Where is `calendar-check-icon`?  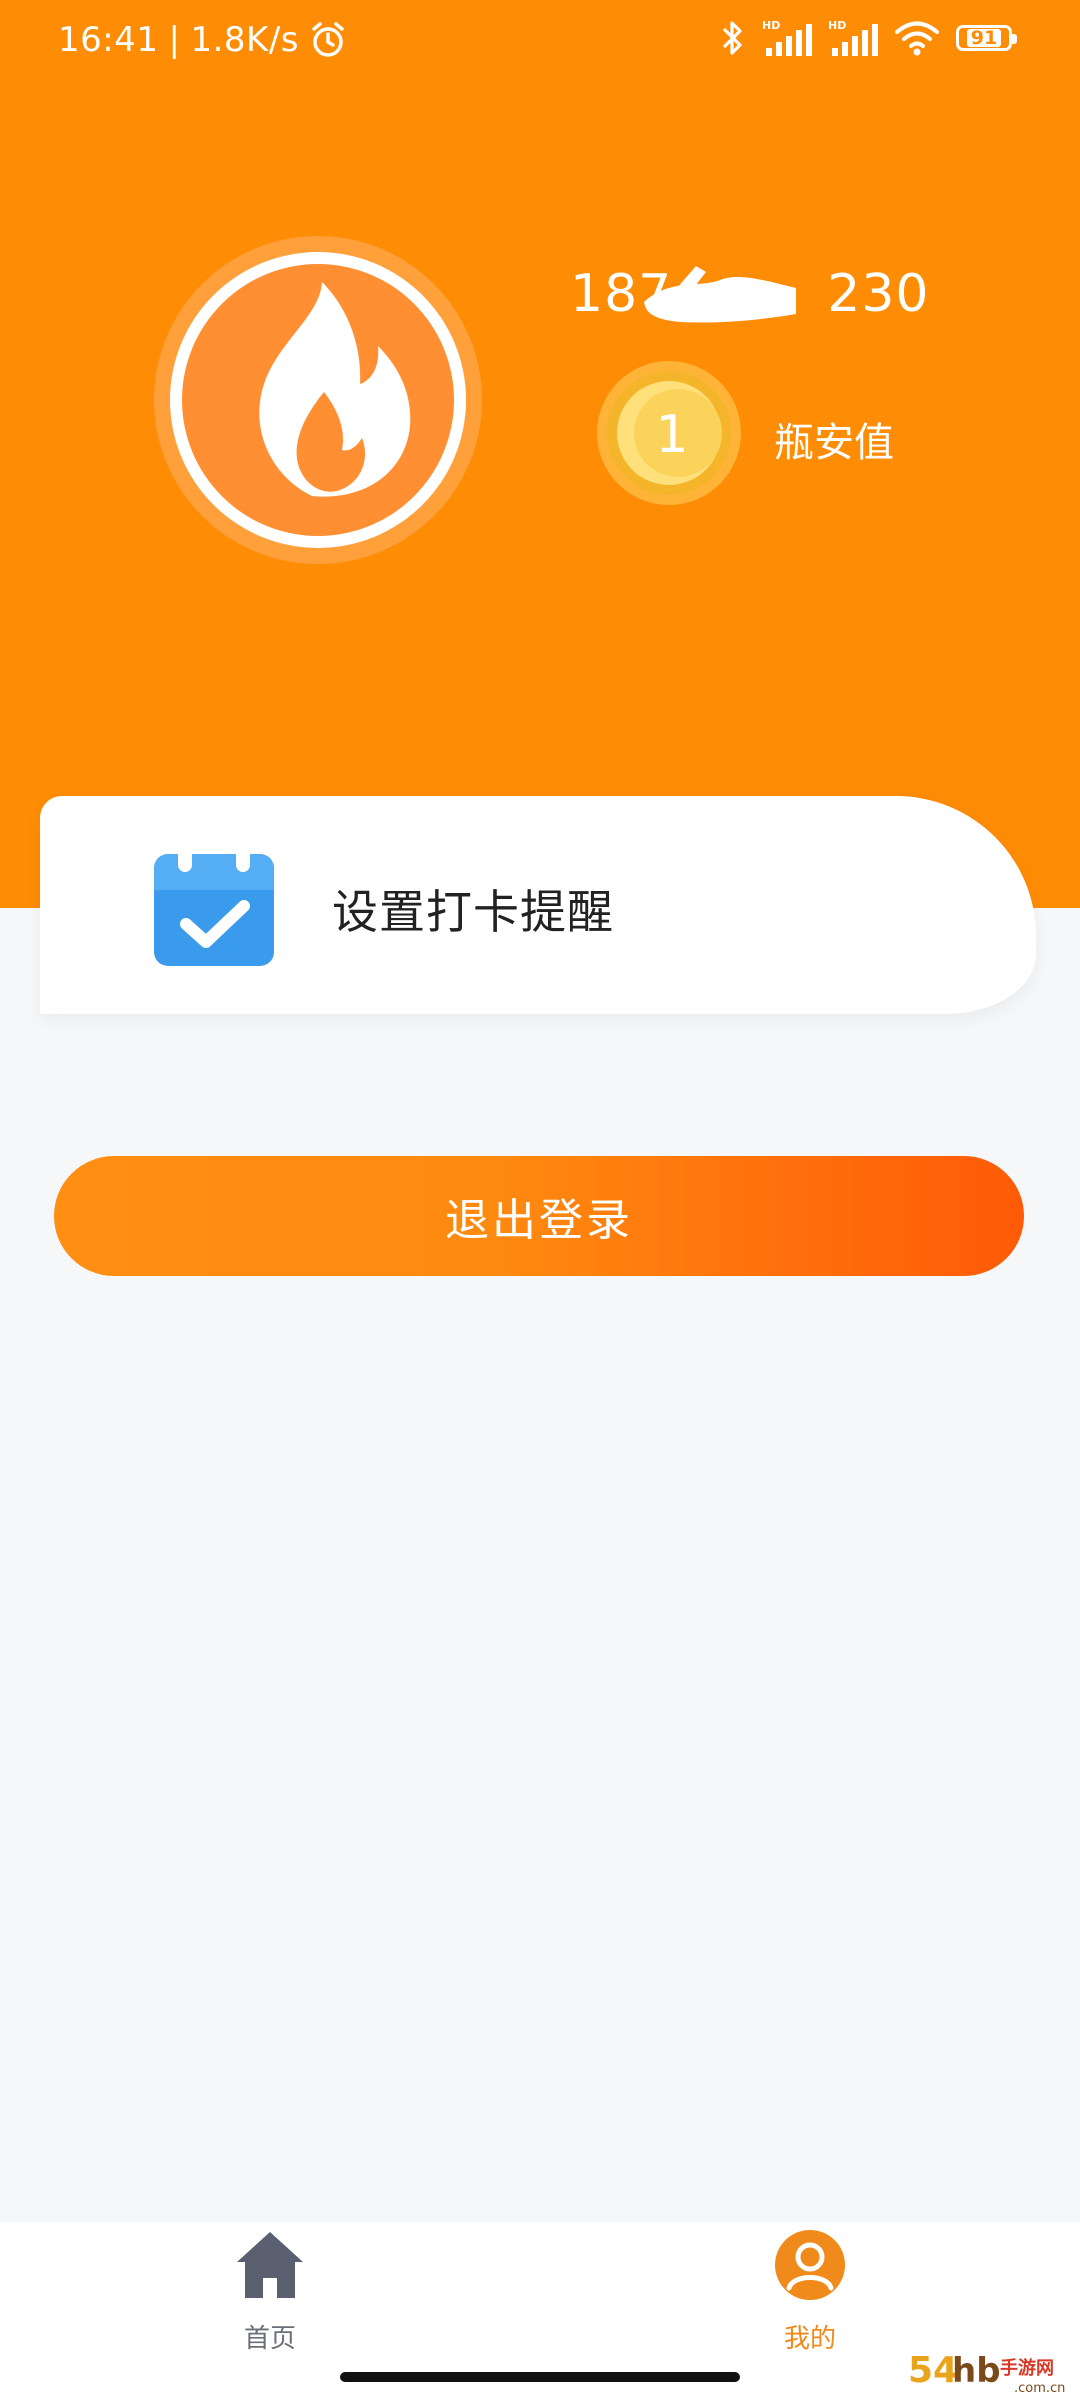
calendar-check-icon is located at coordinates (214, 905).